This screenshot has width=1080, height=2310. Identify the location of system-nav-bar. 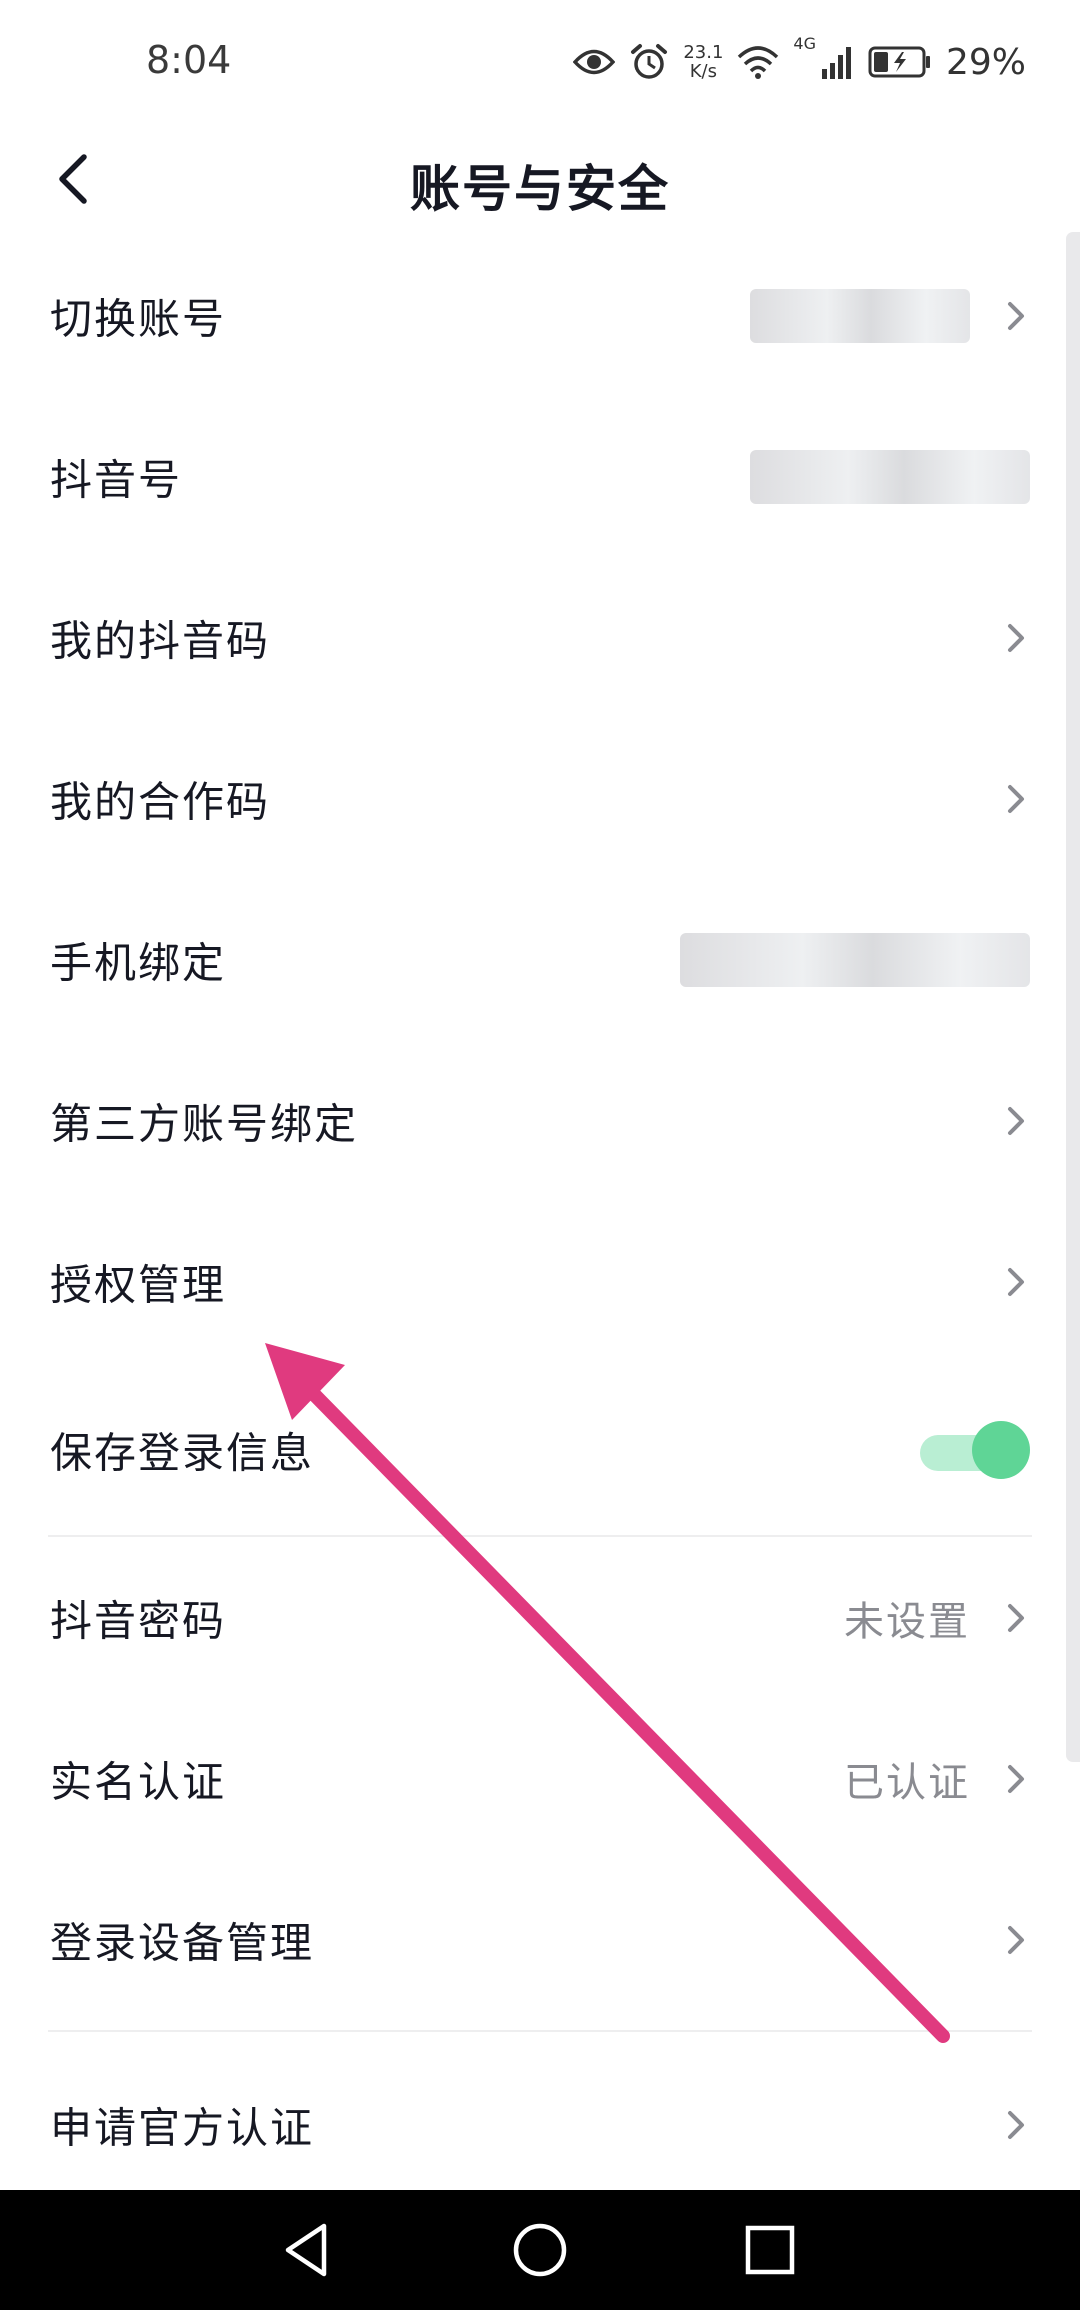
(540, 2250).